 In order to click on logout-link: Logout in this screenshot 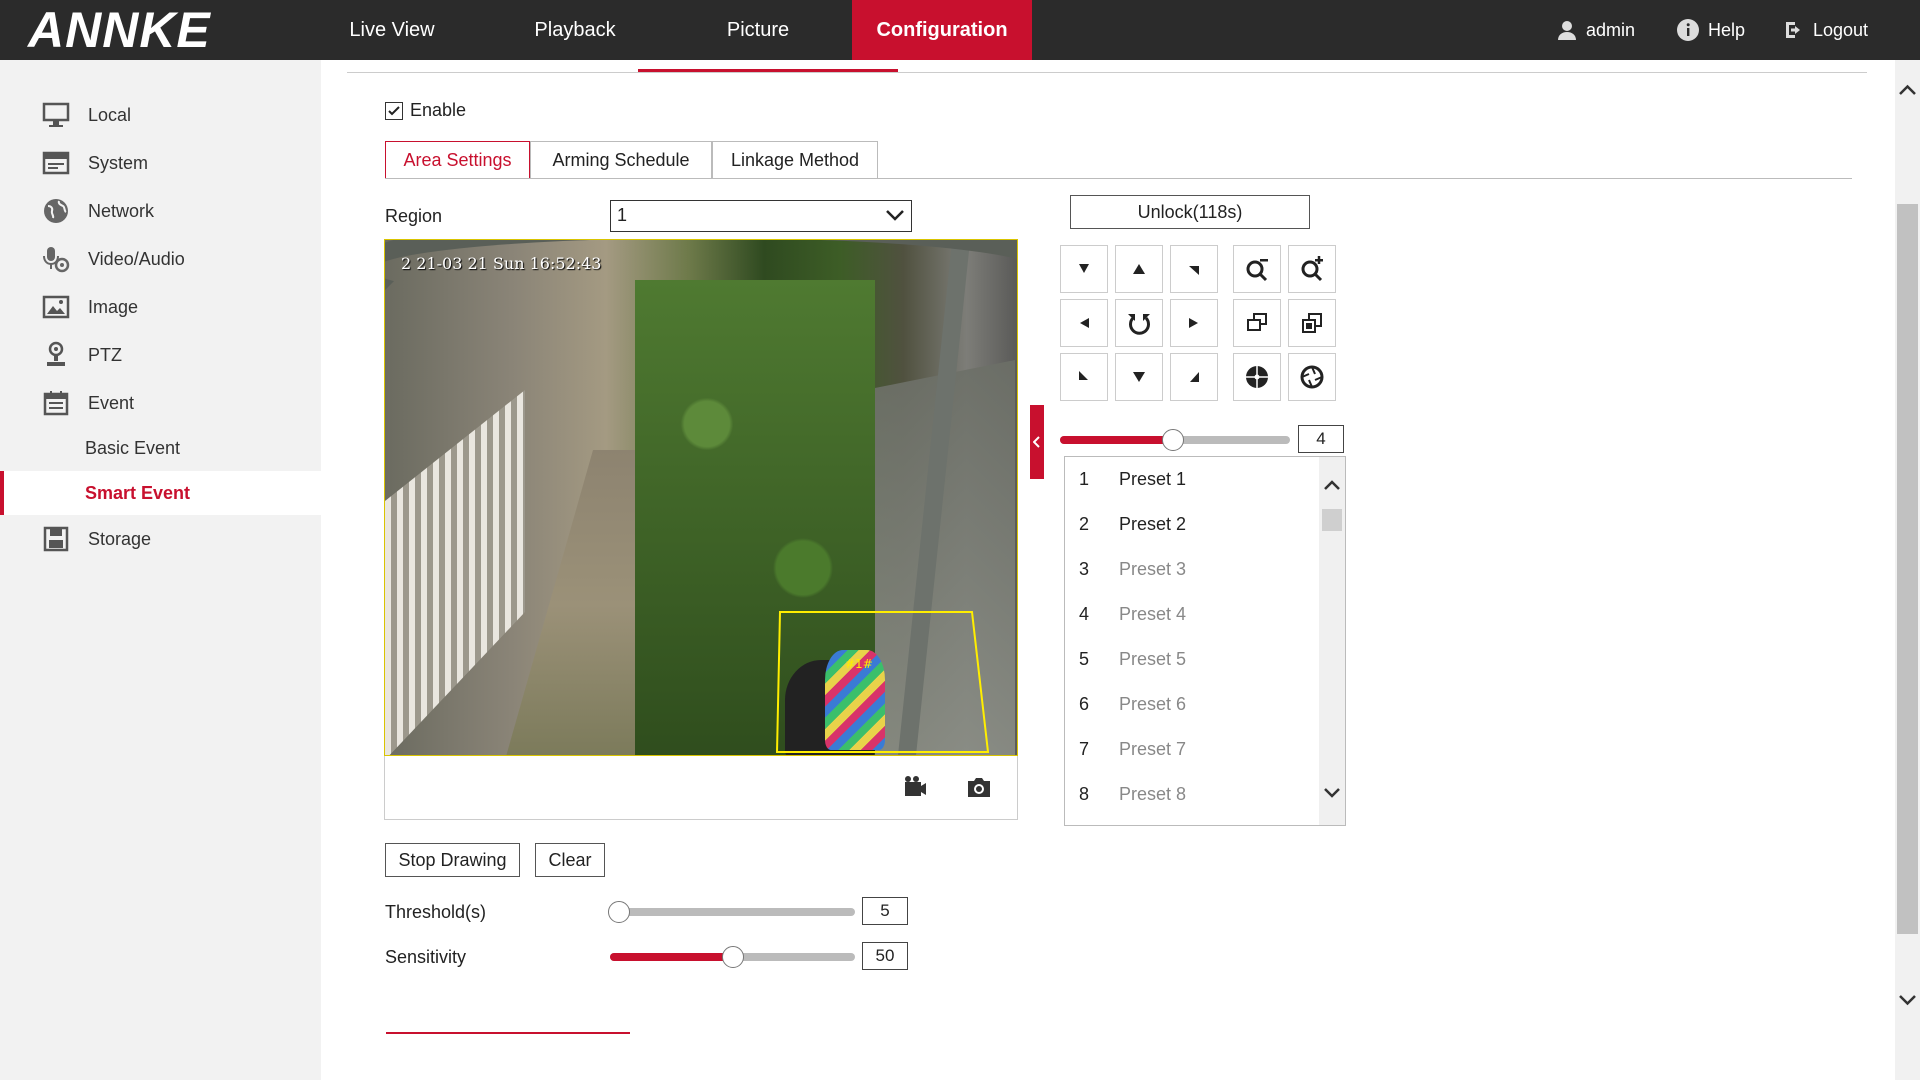, I will do `click(1825, 30)`.